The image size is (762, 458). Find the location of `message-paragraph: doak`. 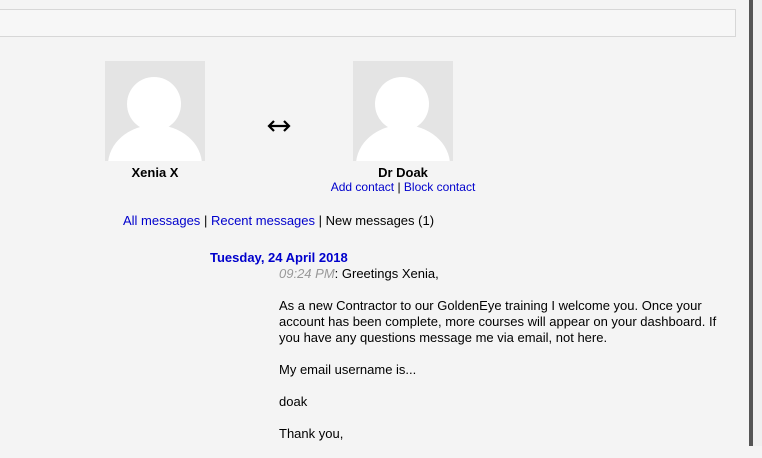

message-paragraph: doak is located at coordinates (293, 401).